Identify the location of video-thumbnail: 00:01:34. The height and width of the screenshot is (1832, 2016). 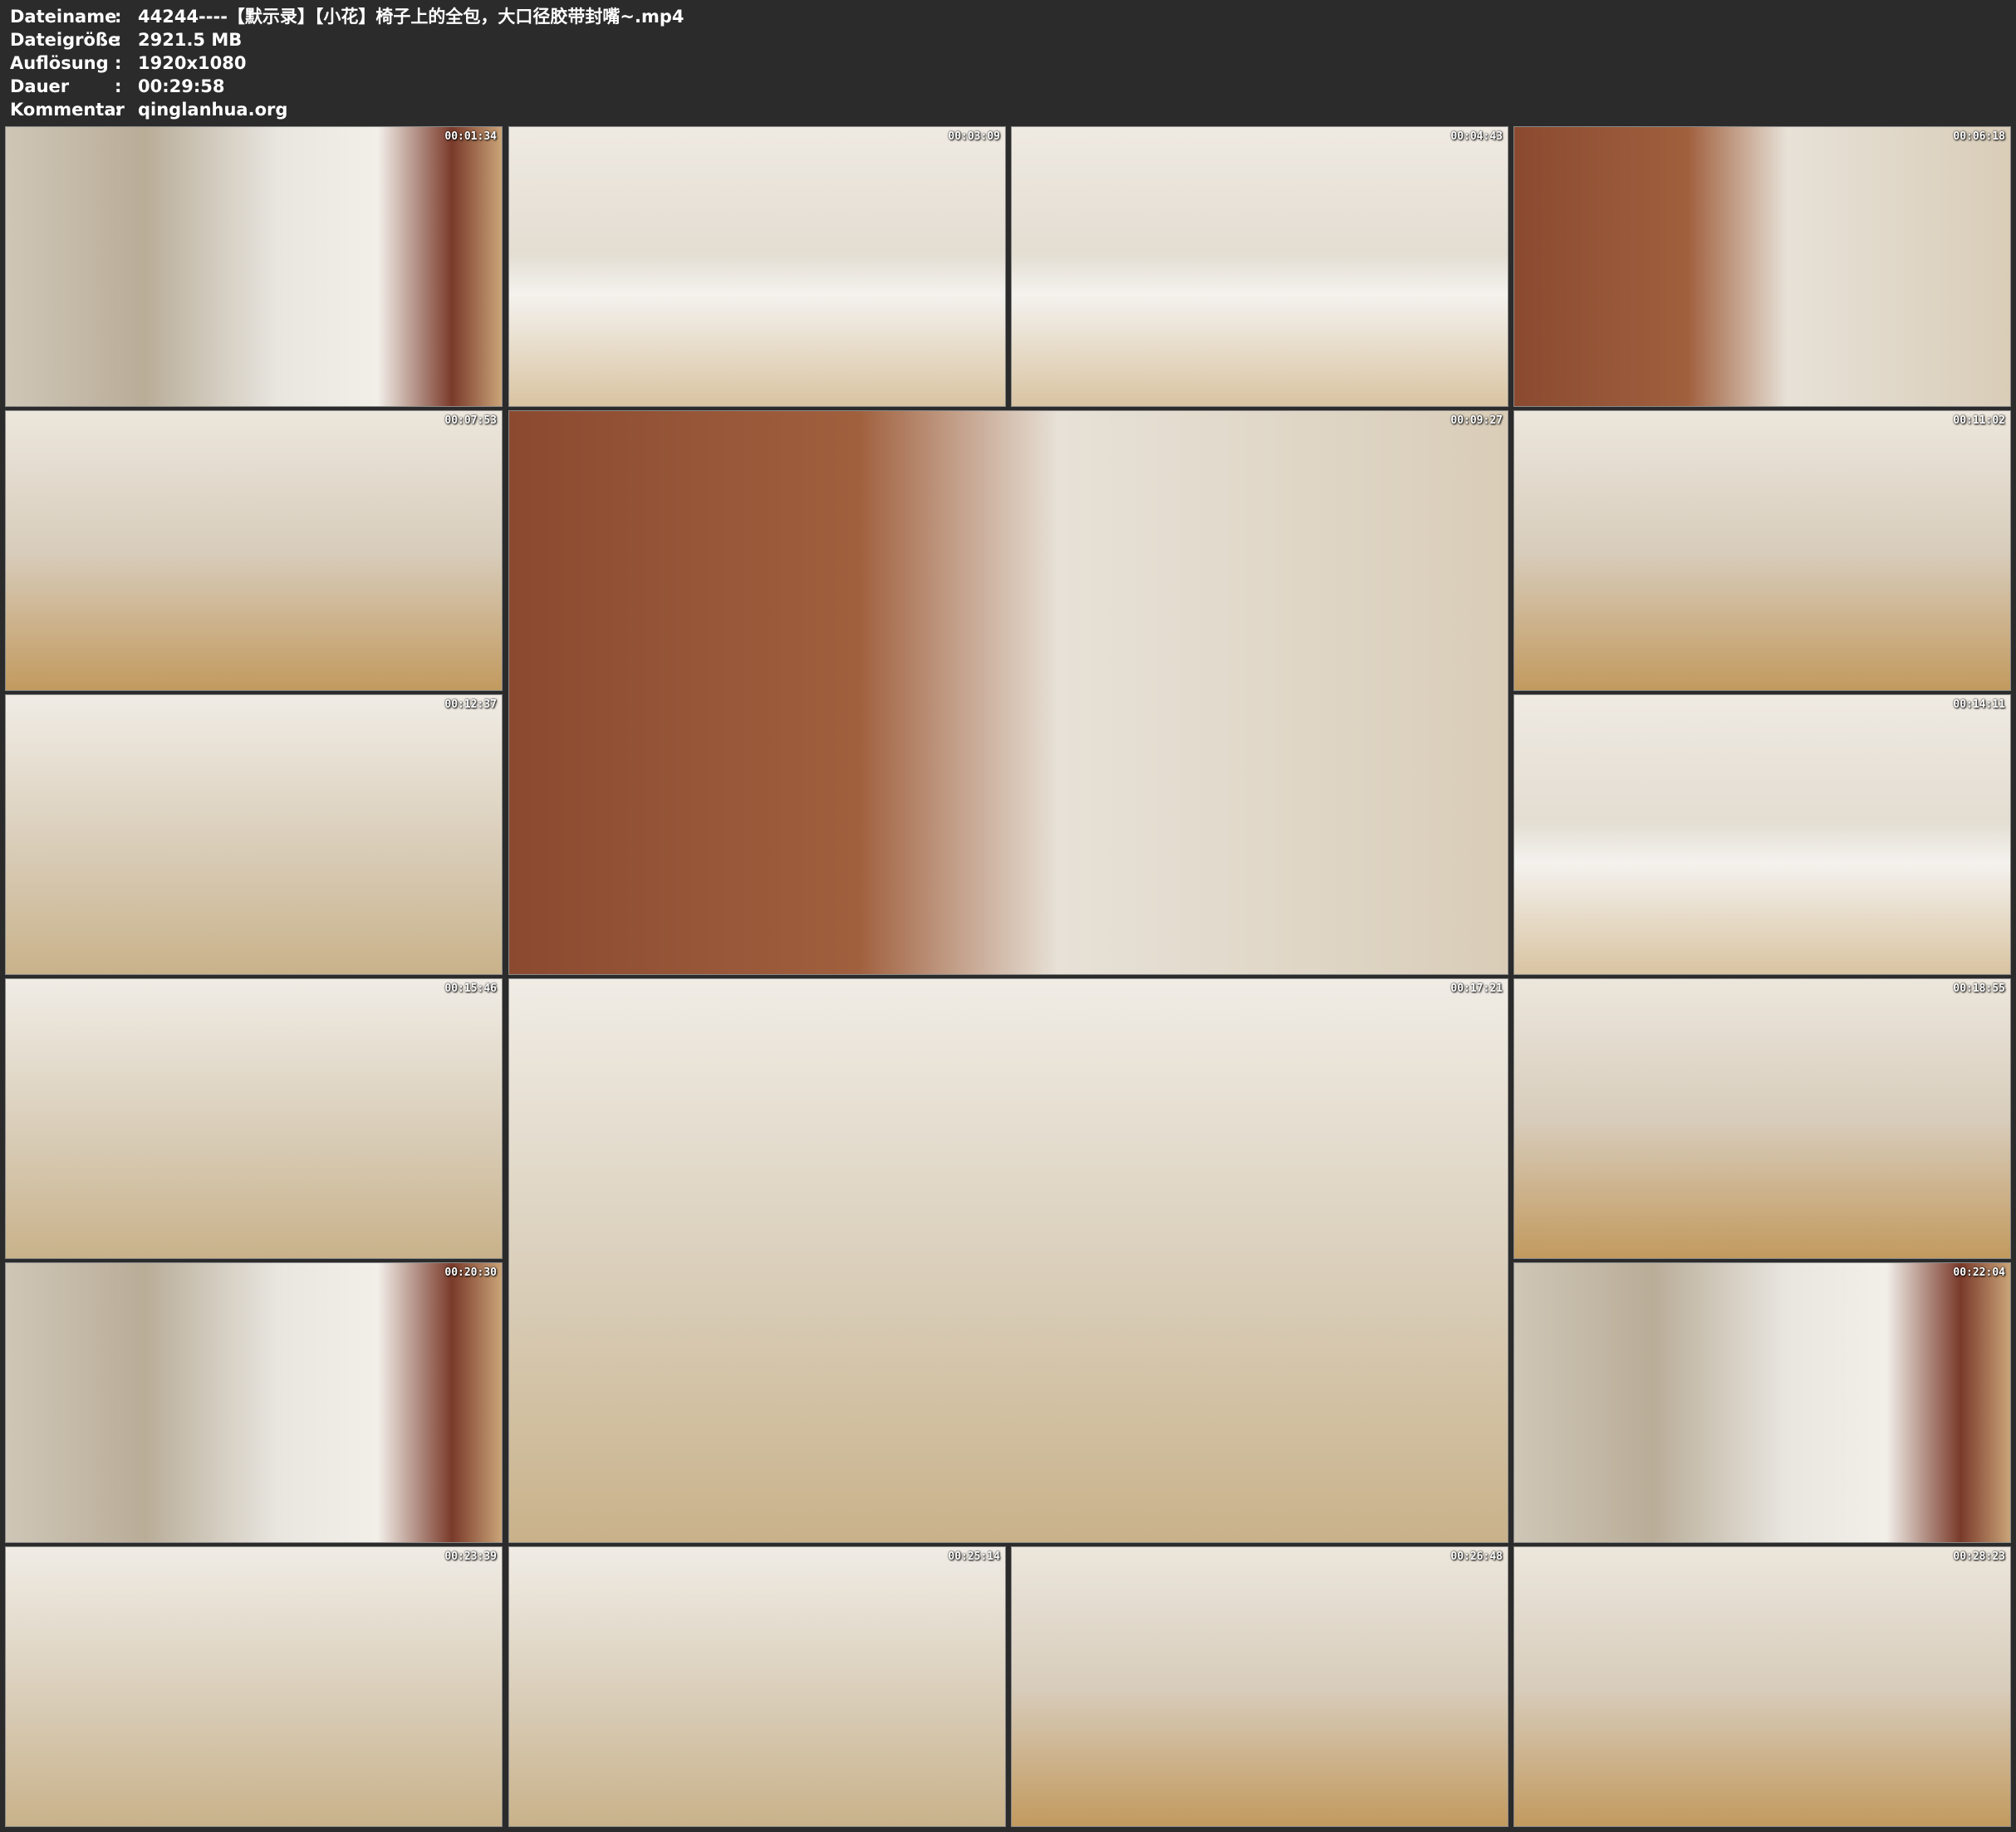
(254, 266).